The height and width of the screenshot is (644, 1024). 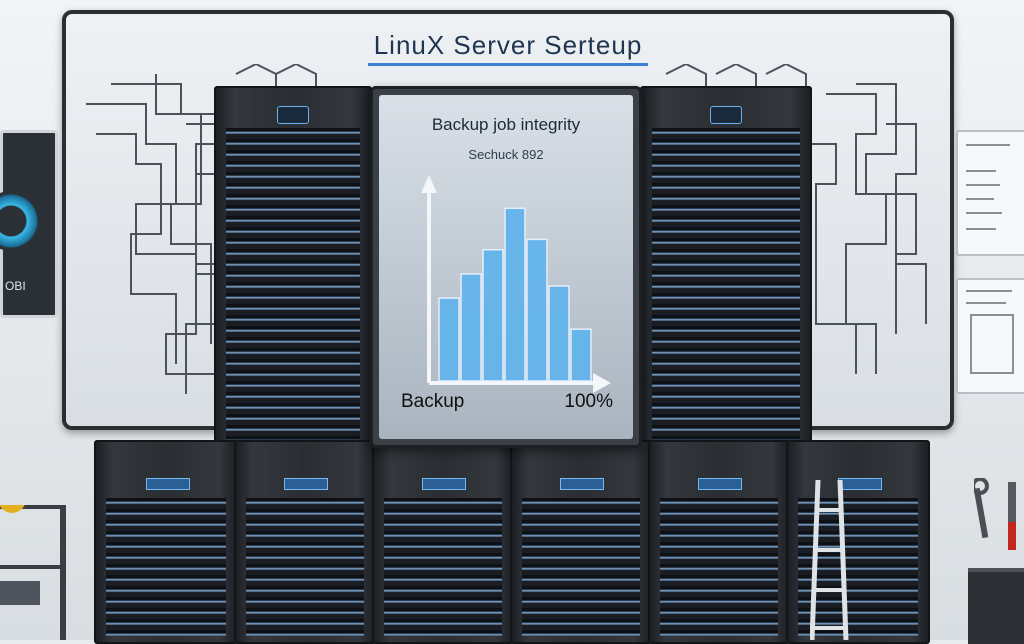 I want to click on whiteboard-title: LinuX Server Serteup, so click(x=508, y=48).